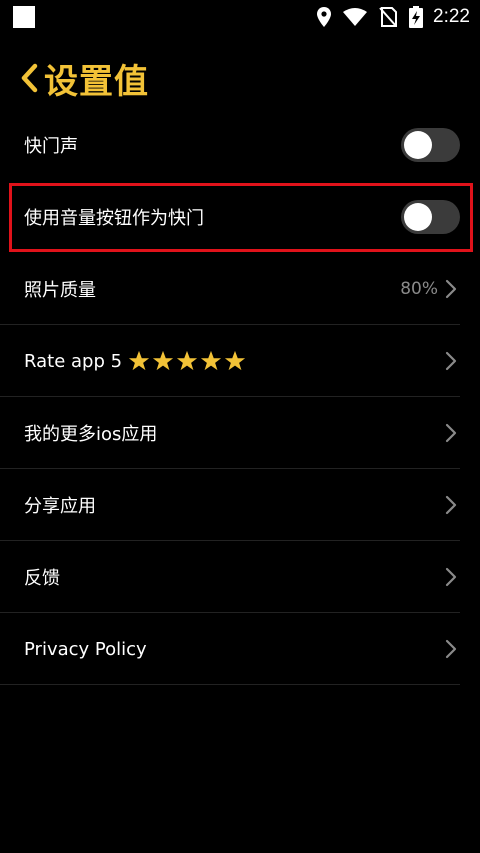 This screenshot has height=853, width=480. What do you see at coordinates (240, 17) in the screenshot?
I see `status-bar: 2:22` at bounding box center [240, 17].